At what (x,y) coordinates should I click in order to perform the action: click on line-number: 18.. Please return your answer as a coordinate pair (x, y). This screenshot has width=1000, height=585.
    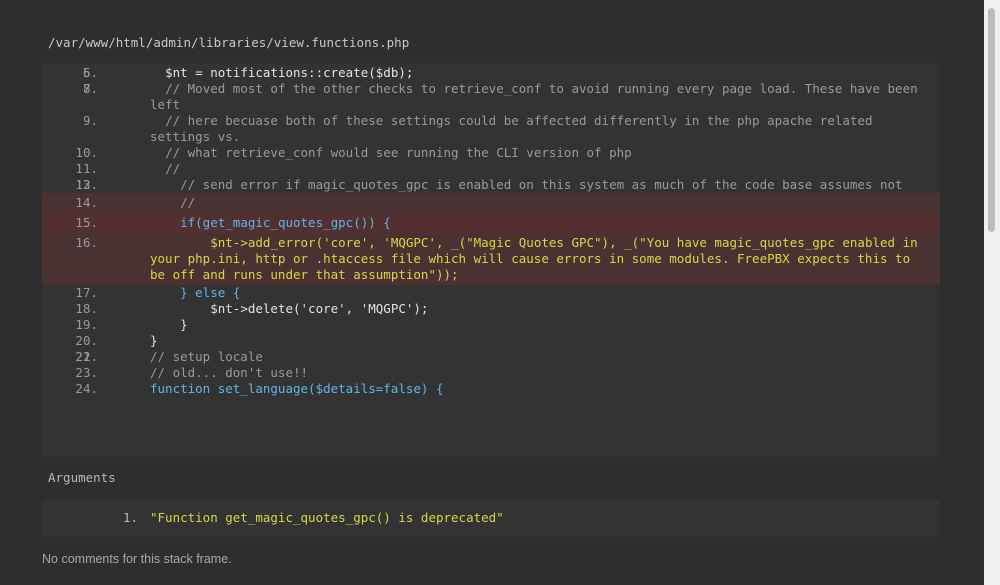
    Looking at the image, I should click on (86, 308).